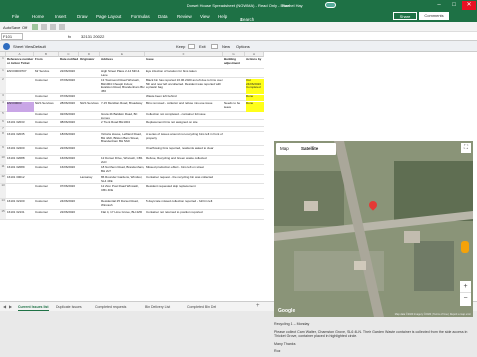 The width and height of the screenshot is (477, 357). Describe the element at coordinates (255, 86) in the screenshot. I see `table-cell: Out 24/06/2020 Completed` at that location.